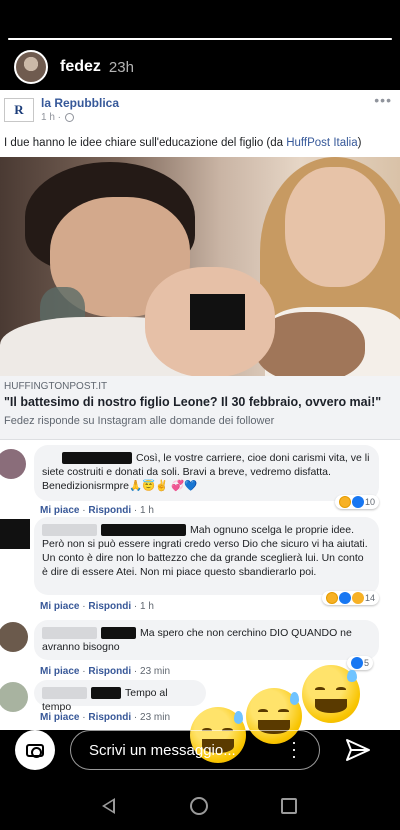  I want to click on post-header: R la Repubblica 1 h · •••, so click(200, 109).